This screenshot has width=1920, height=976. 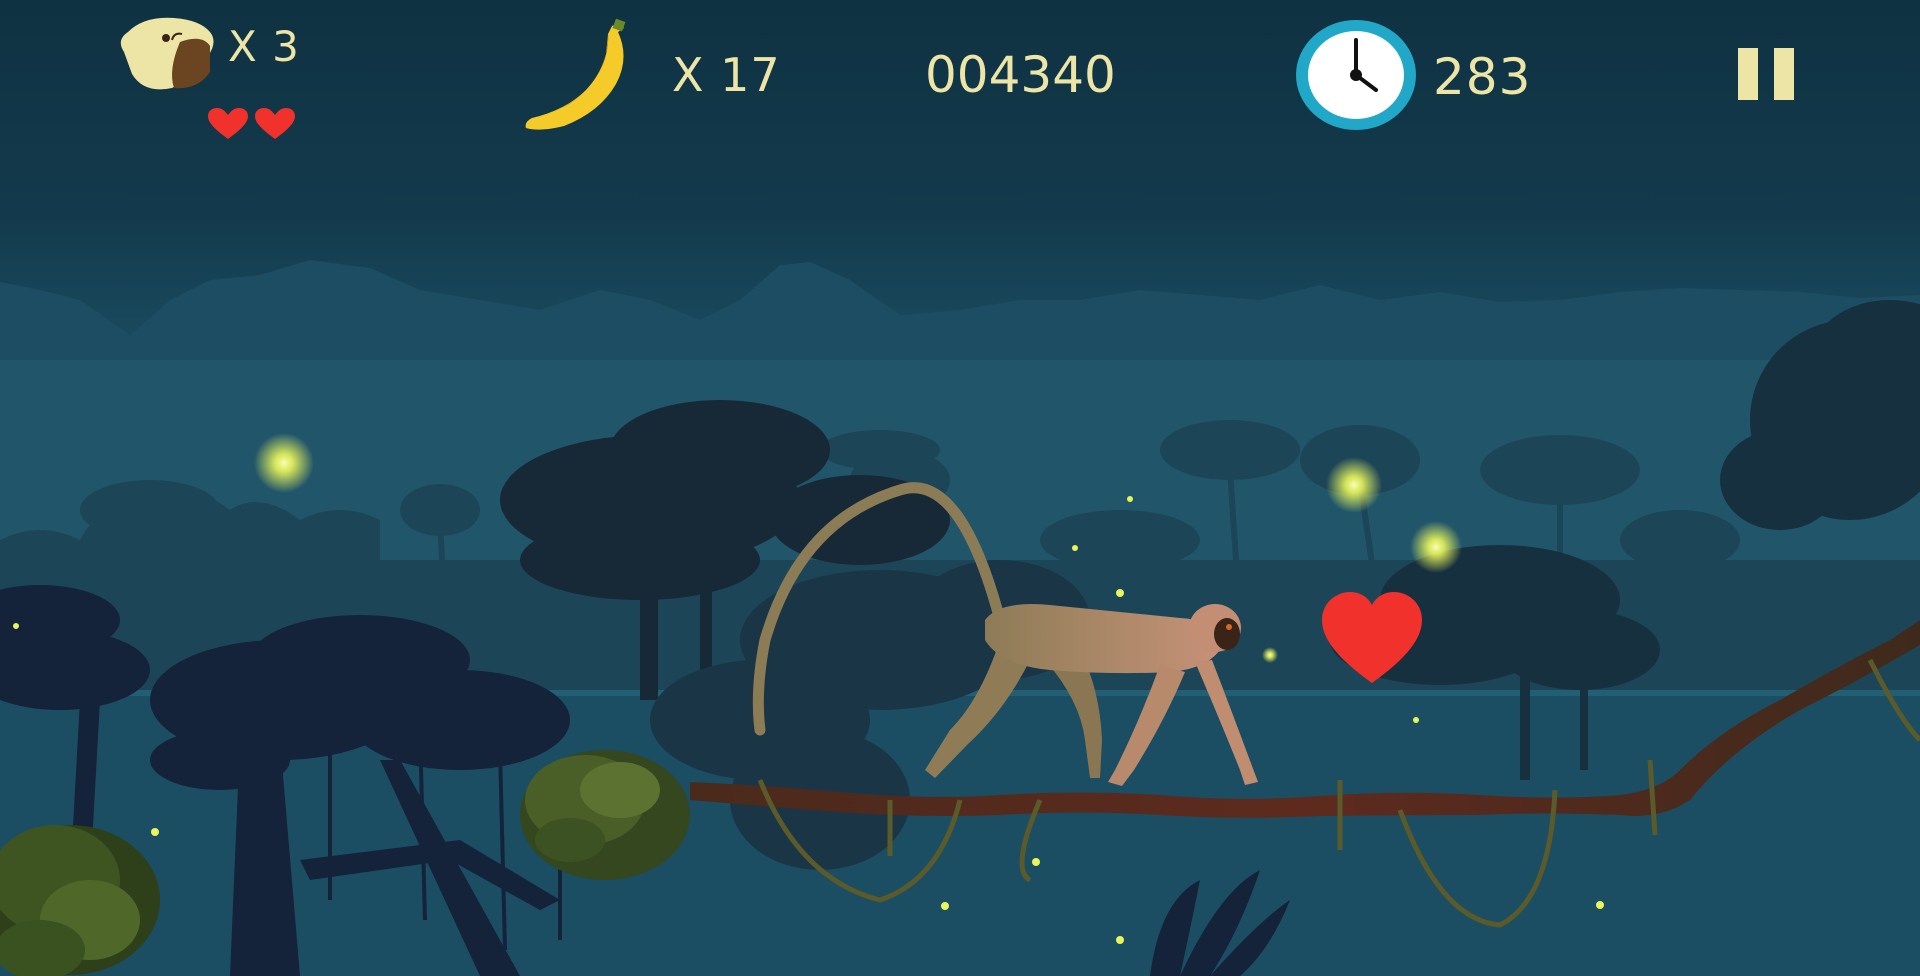 What do you see at coordinates (1748, 74) in the screenshot?
I see `pause-icon` at bounding box center [1748, 74].